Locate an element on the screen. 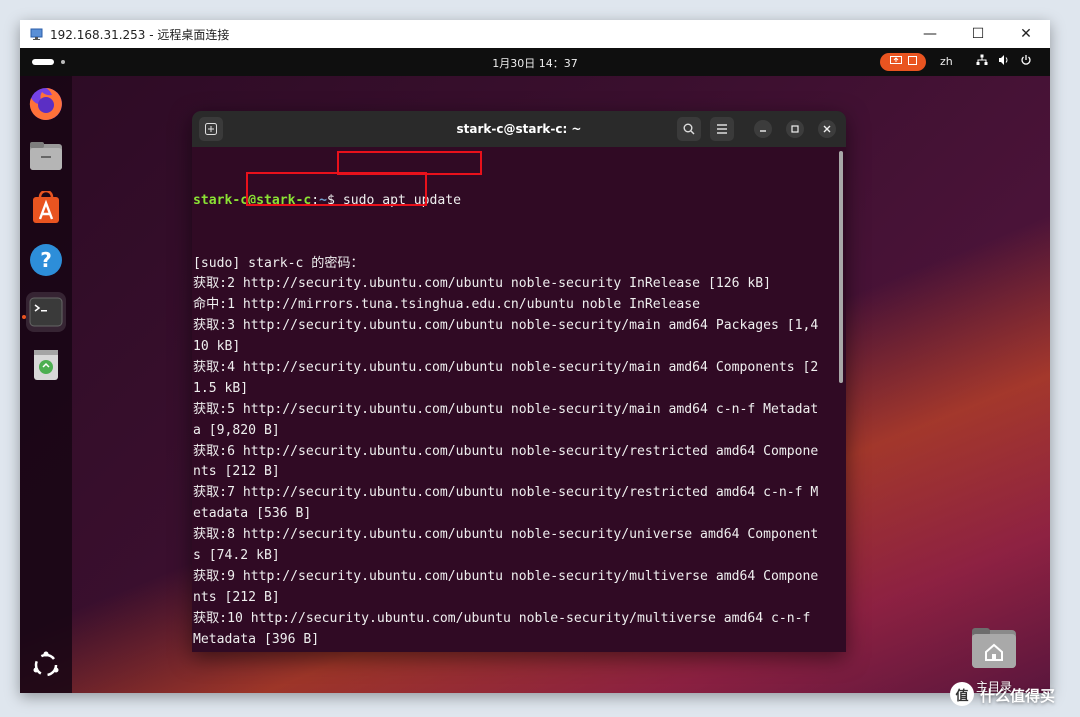 Image resolution: width=1080 pixels, height=717 pixels. show-apps-icon is located at coordinates (46, 665).